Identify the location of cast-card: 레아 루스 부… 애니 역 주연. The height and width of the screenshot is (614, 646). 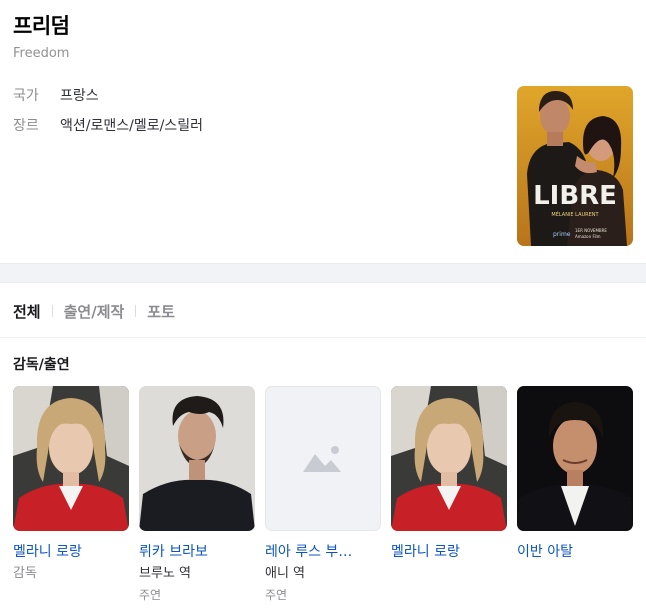
(323, 495).